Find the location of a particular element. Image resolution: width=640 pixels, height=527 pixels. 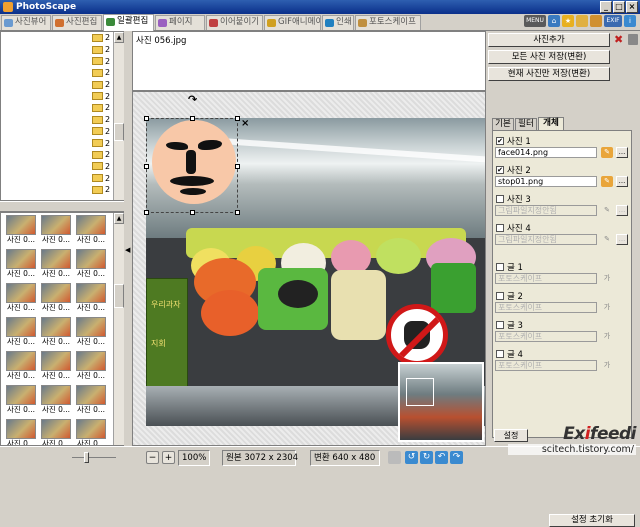

photos-value-field-1: face014.png is located at coordinates (546, 152).